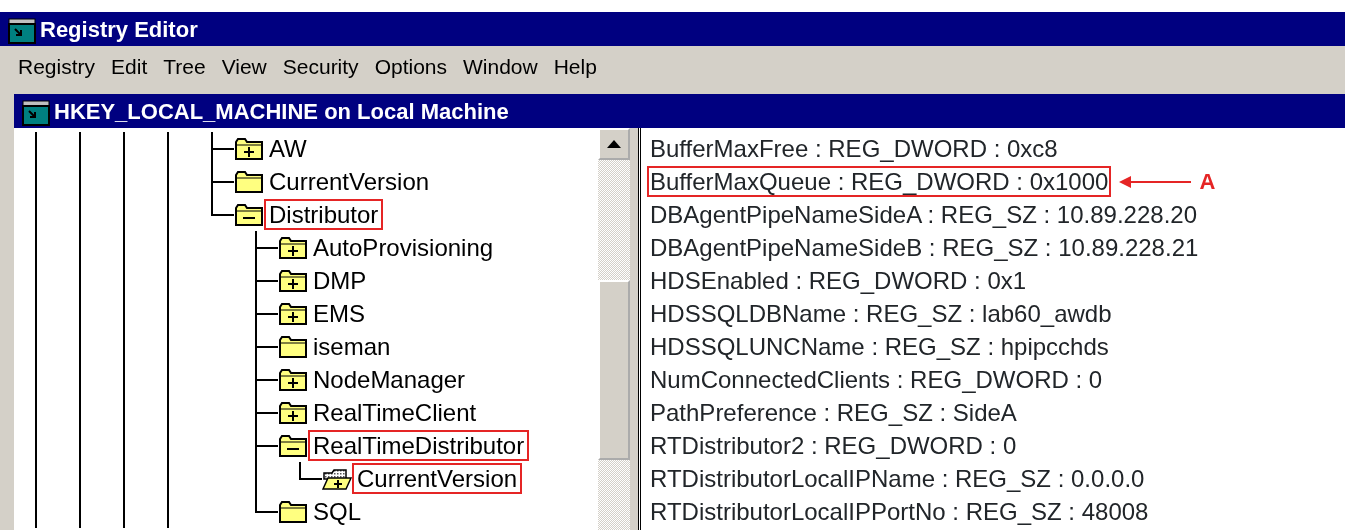  I want to click on registry-key: DMP, so click(340, 280).